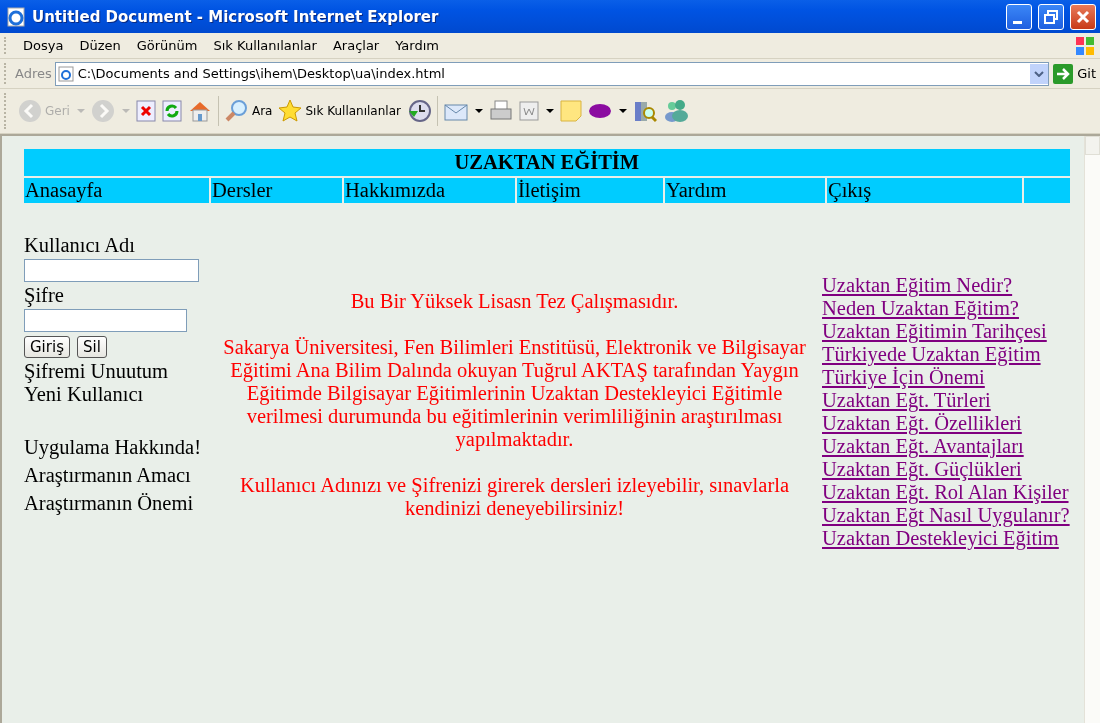 The height and width of the screenshot is (723, 1100). I want to click on topic-link: Uzaktan Destekleyici Eğitim, so click(940, 538).